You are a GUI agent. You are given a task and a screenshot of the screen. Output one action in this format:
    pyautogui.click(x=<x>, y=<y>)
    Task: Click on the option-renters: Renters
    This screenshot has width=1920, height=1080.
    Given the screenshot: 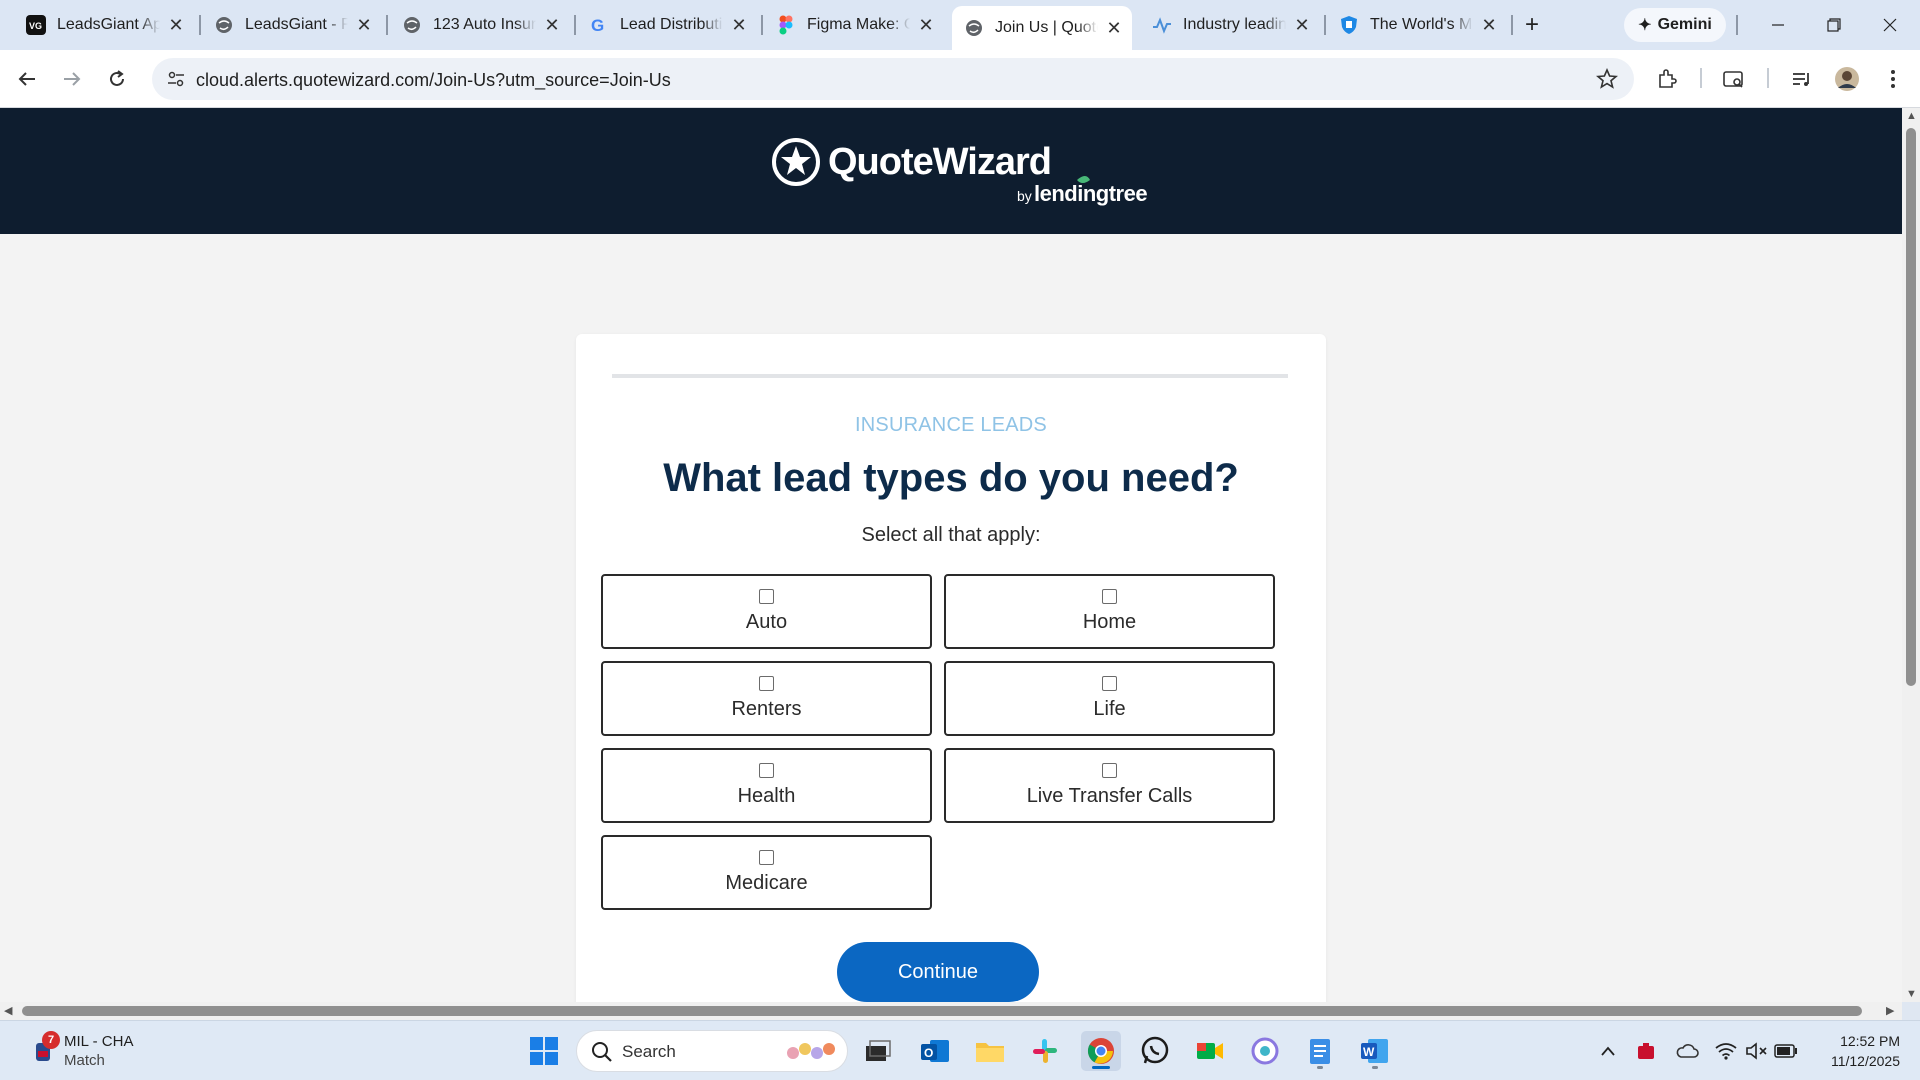 What is the action you would take?
    pyautogui.click(x=766, y=698)
    